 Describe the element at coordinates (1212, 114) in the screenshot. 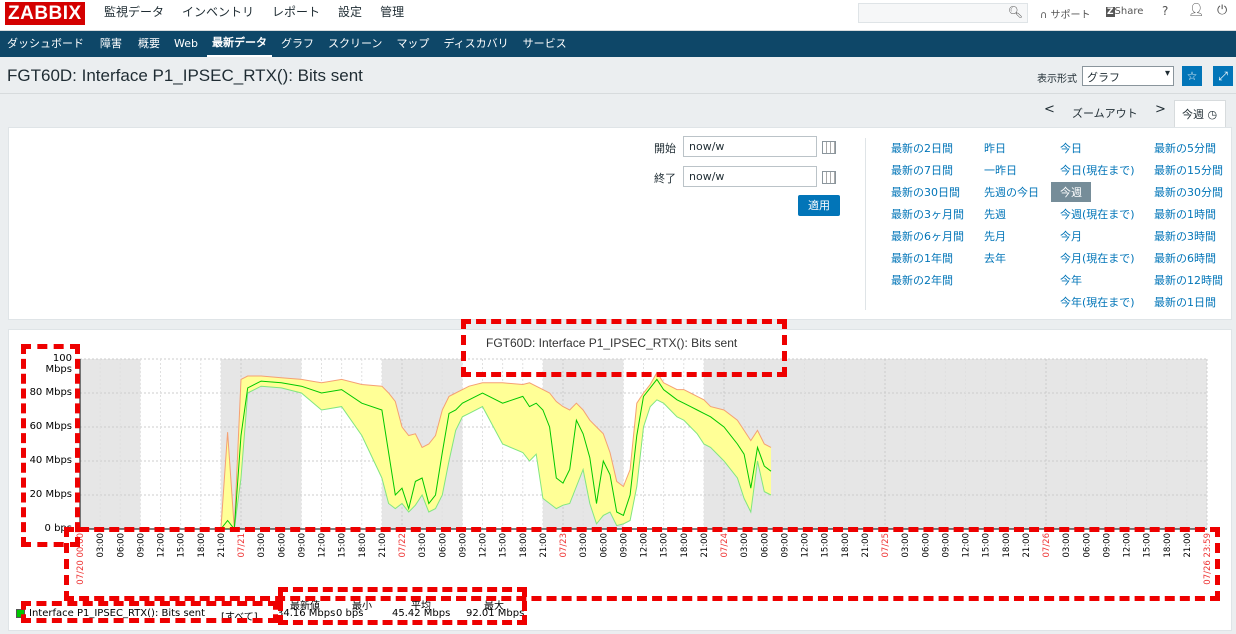

I see `clock-icon: ◷` at that location.